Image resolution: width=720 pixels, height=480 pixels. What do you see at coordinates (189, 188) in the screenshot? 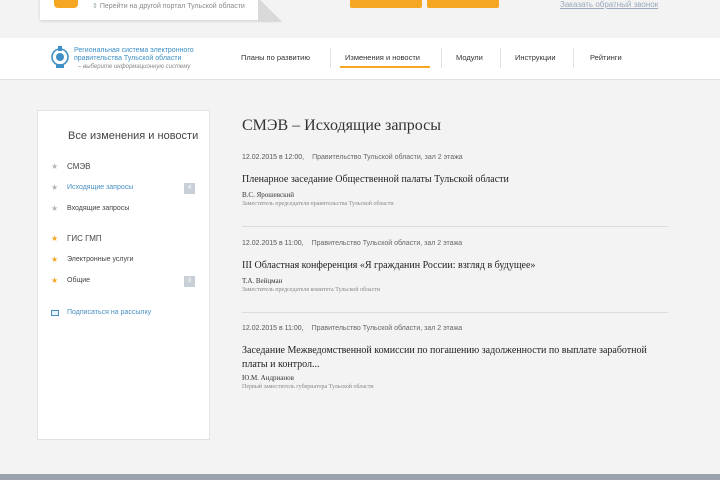
I see `count-badge: 4` at bounding box center [189, 188].